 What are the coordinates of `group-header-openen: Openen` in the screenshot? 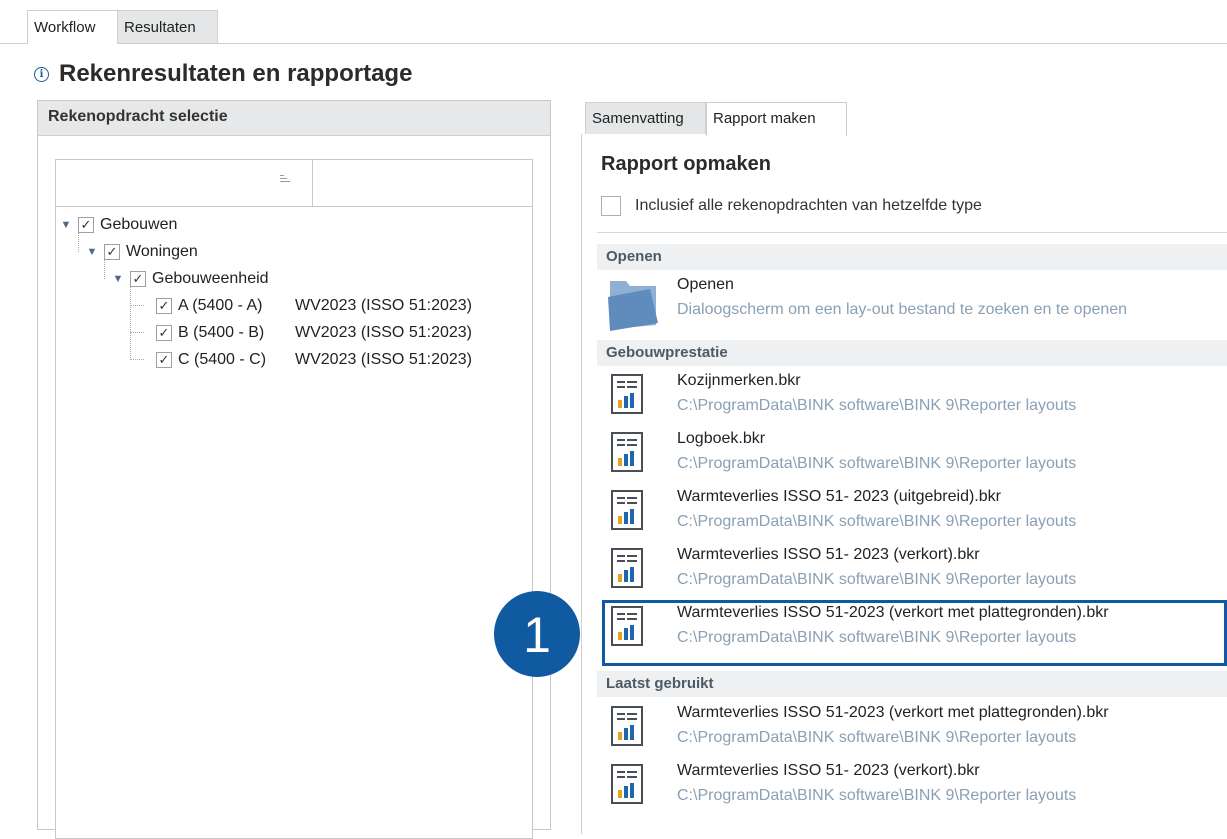 It's located at (912, 257).